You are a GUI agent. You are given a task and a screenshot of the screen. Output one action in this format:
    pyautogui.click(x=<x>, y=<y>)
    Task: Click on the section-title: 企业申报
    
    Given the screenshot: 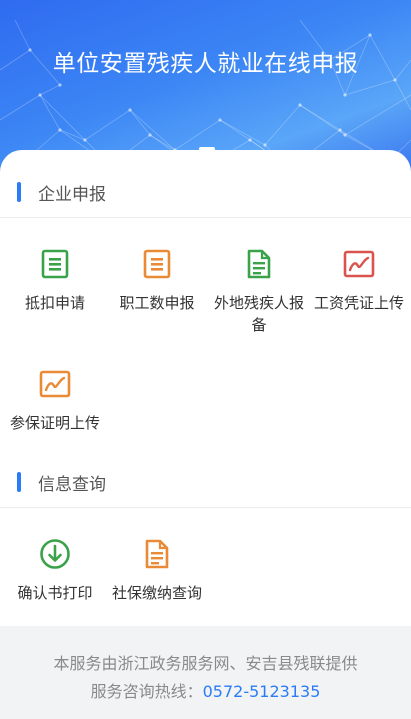 What is the action you would take?
    pyautogui.click(x=72, y=195)
    